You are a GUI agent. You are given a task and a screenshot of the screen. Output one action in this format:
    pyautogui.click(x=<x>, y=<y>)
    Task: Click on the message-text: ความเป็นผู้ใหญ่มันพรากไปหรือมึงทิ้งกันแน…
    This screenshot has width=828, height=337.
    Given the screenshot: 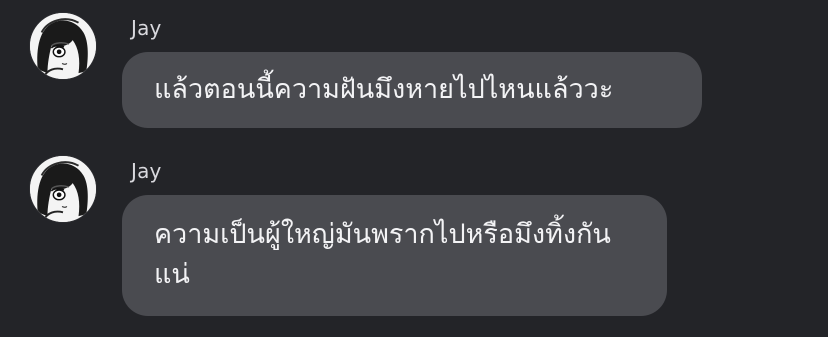 What is the action you would take?
    pyautogui.click(x=382, y=254)
    